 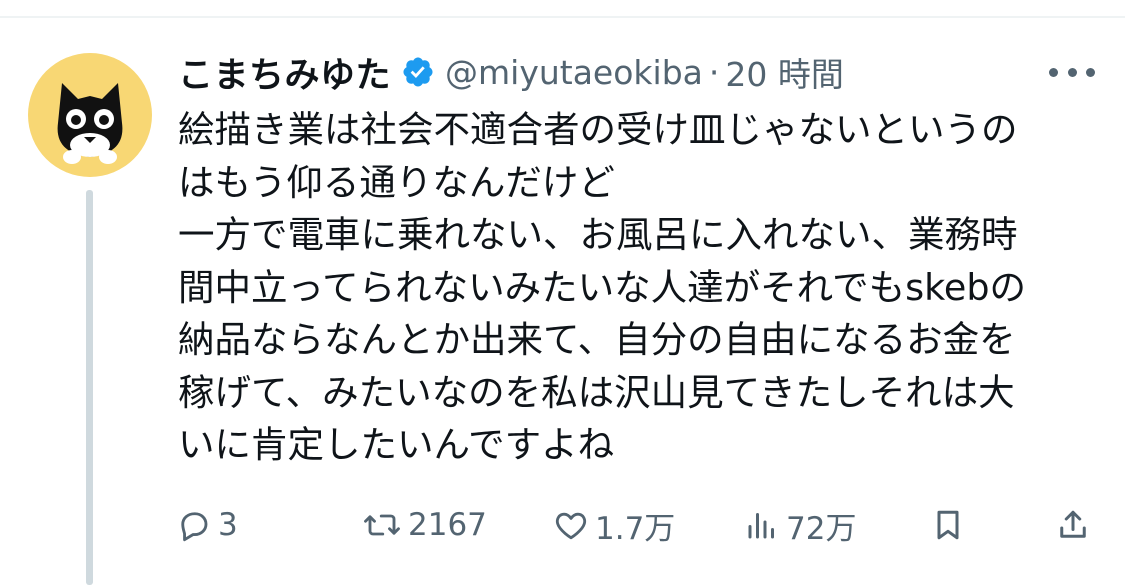 What do you see at coordinates (596, 392) in the screenshot?
I see `tweet-text-line: 稼げて、みたいなのを私は沢山見てきたしそれは大` at bounding box center [596, 392].